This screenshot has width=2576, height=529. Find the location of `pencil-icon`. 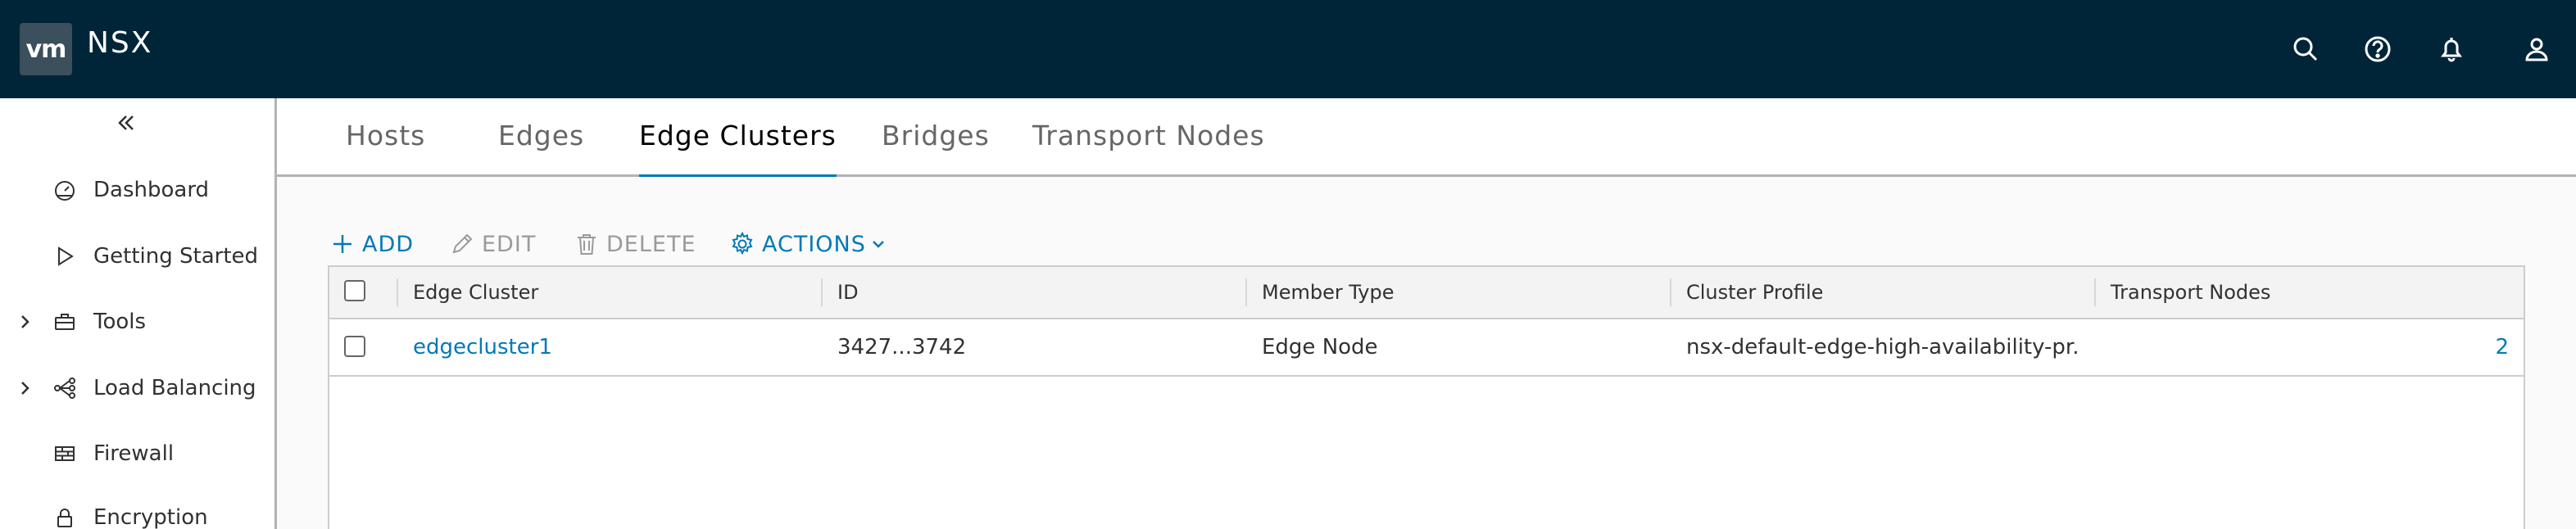

pencil-icon is located at coordinates (462, 243).